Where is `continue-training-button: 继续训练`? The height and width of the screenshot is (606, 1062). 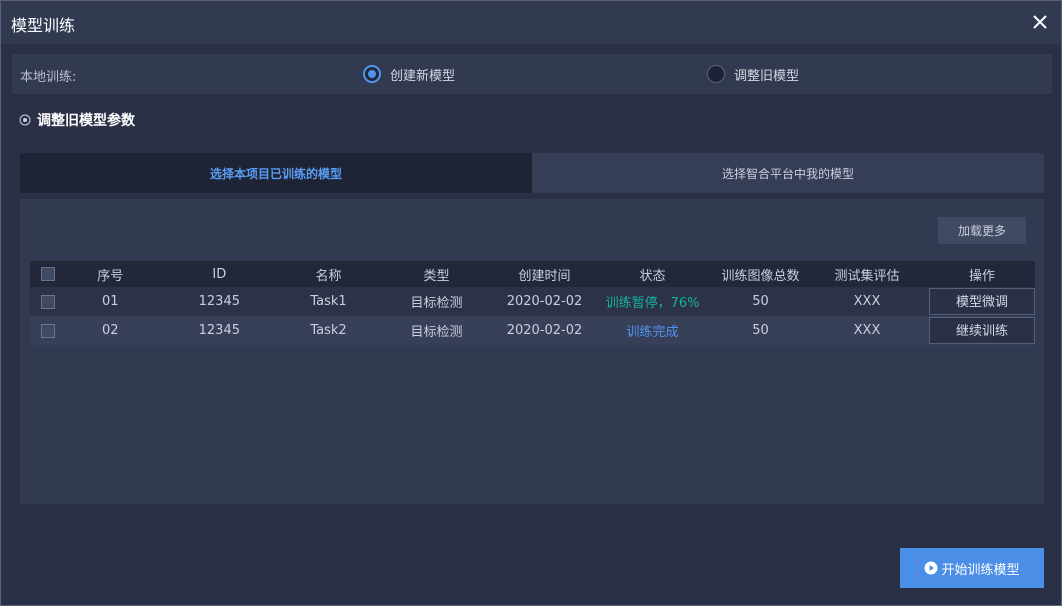 continue-training-button: 继续训练 is located at coordinates (981, 330).